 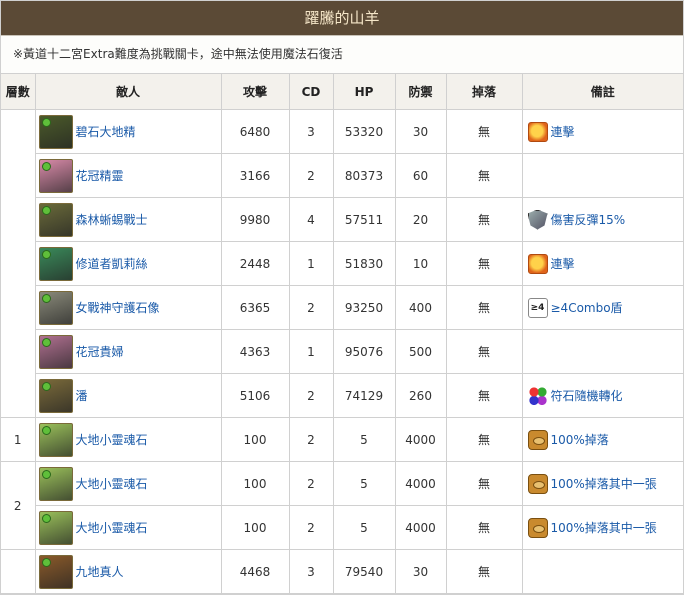 I want to click on enemy-cell: 森林蜥蜴戰士, so click(x=128, y=219).